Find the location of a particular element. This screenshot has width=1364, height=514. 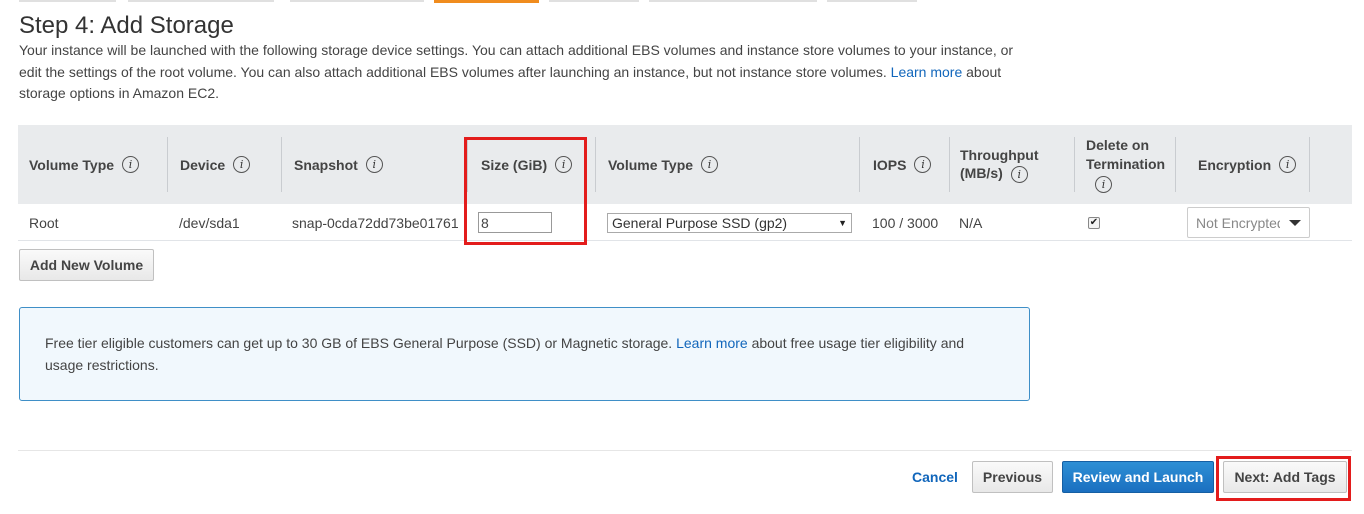

delete-on-termination-checkbox: ✔ is located at coordinates (1094, 222).